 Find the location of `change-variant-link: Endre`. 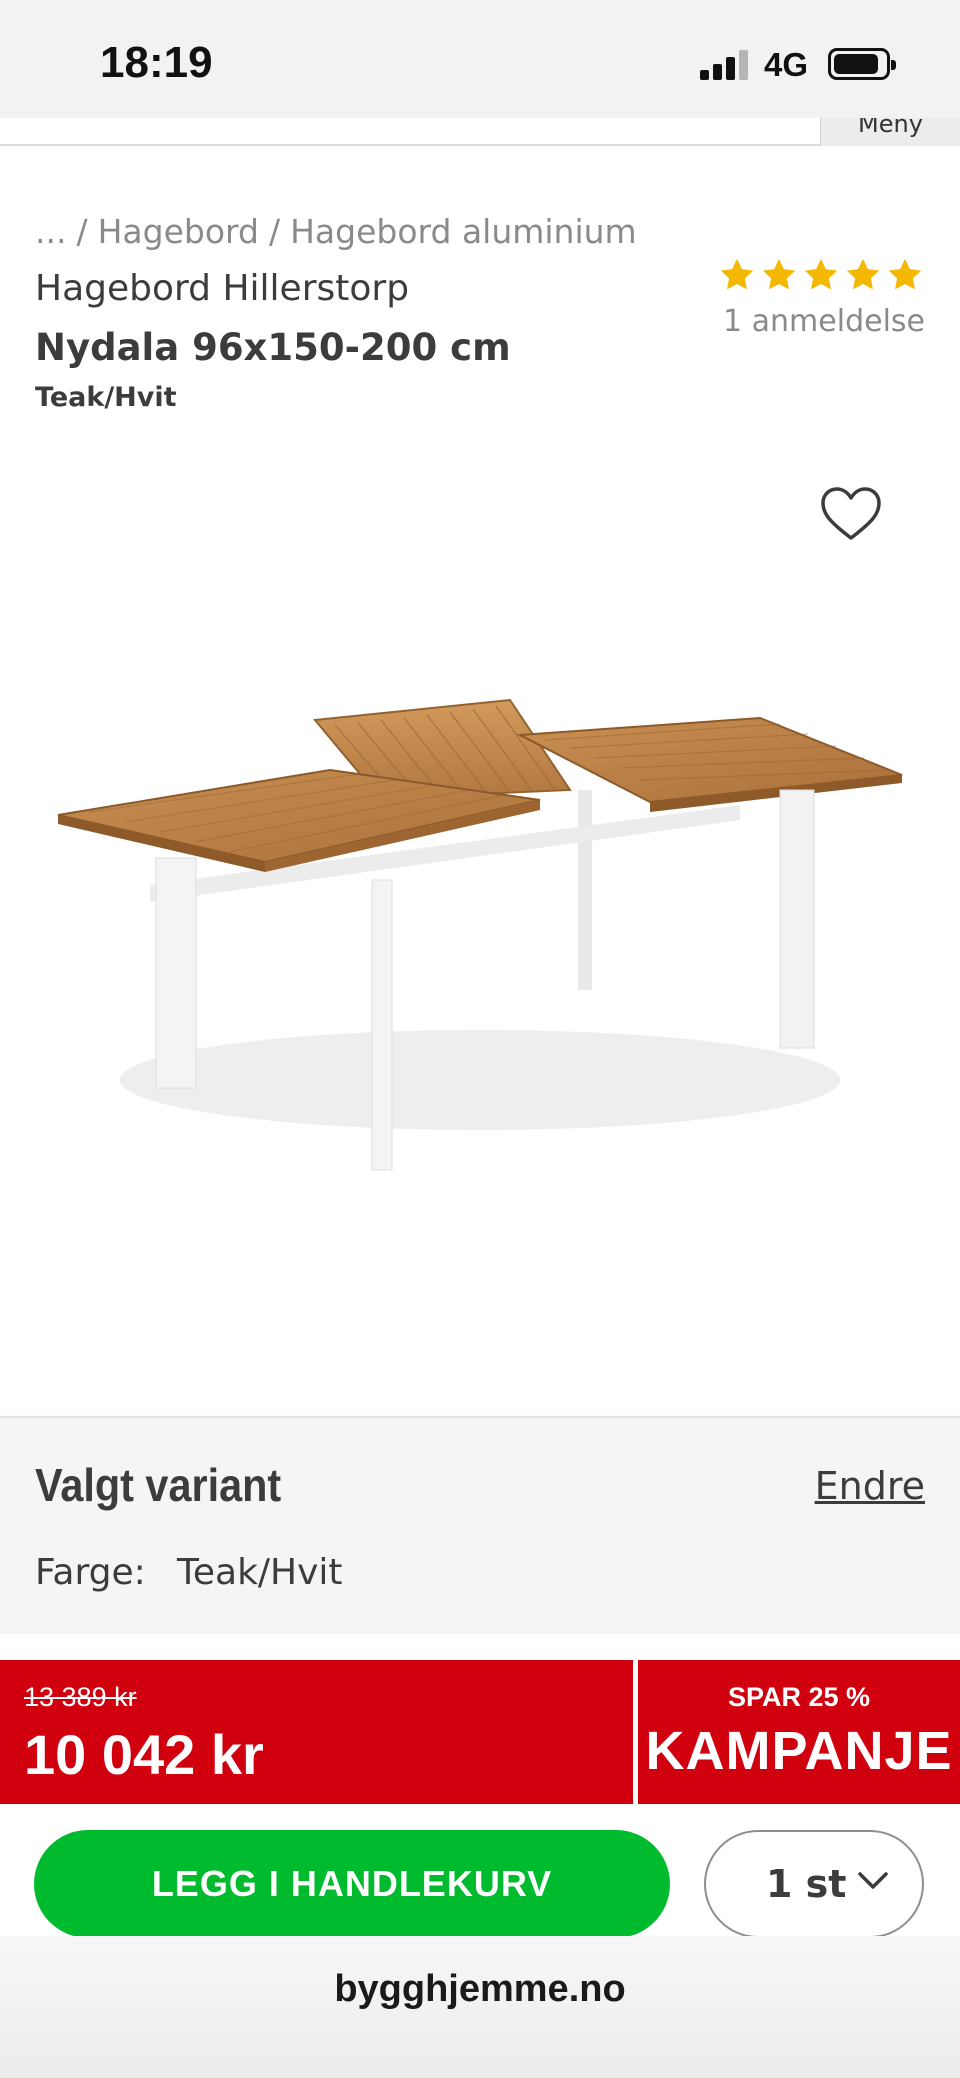

change-variant-link: Endre is located at coordinates (870, 1486).